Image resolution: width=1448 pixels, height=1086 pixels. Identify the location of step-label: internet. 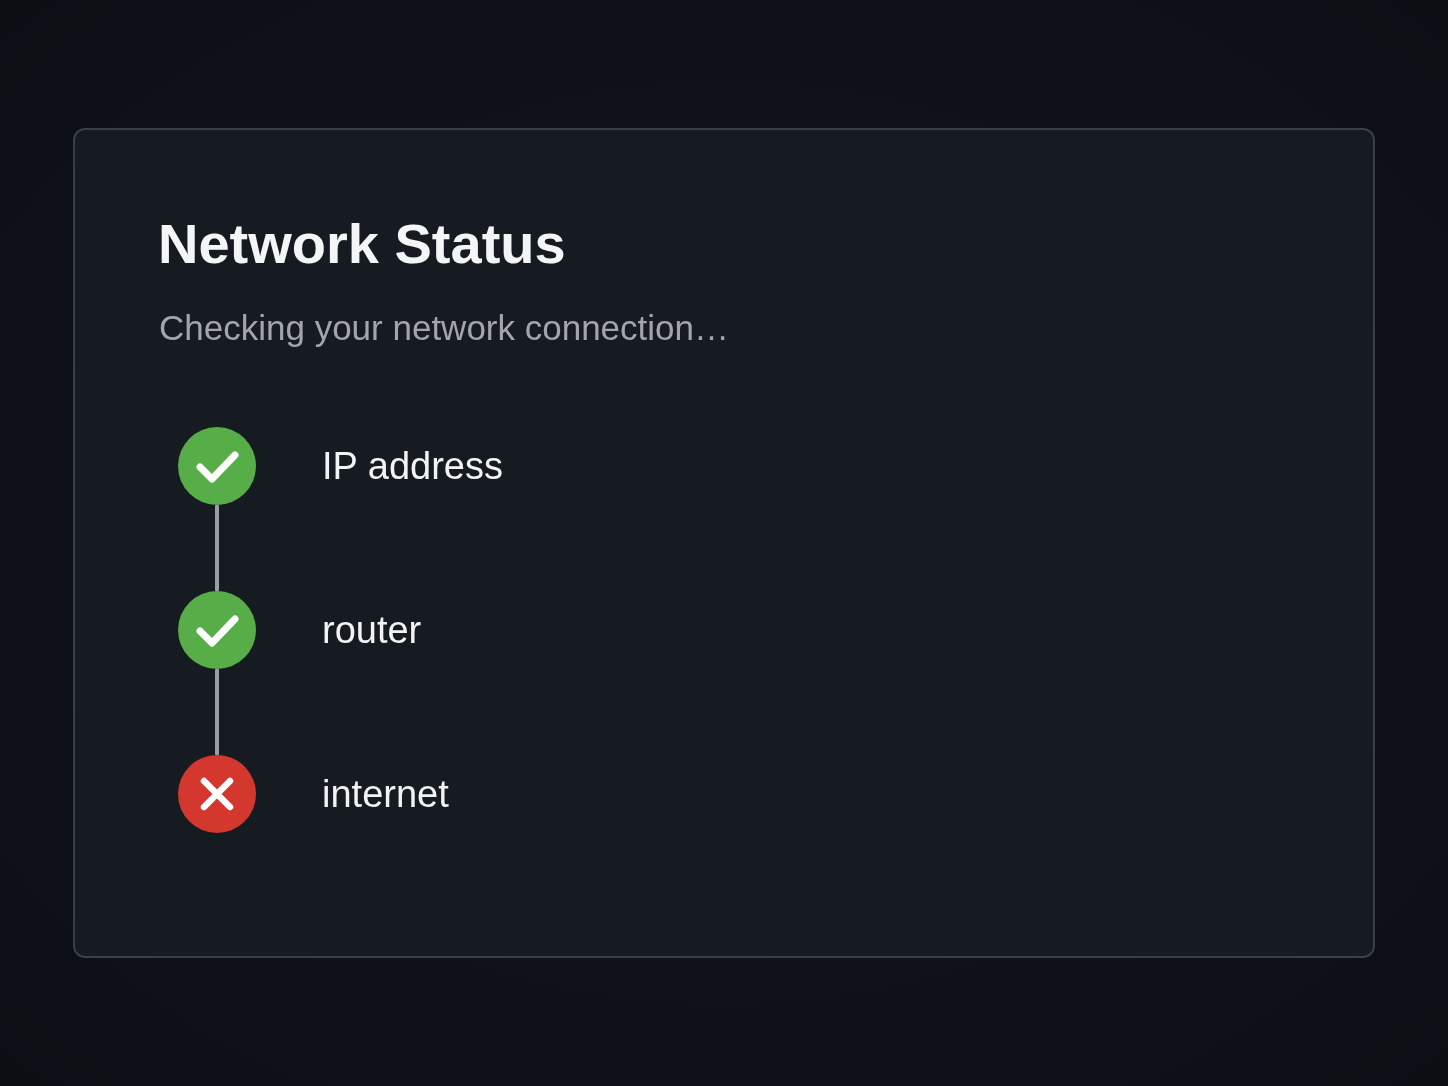
(385, 794).